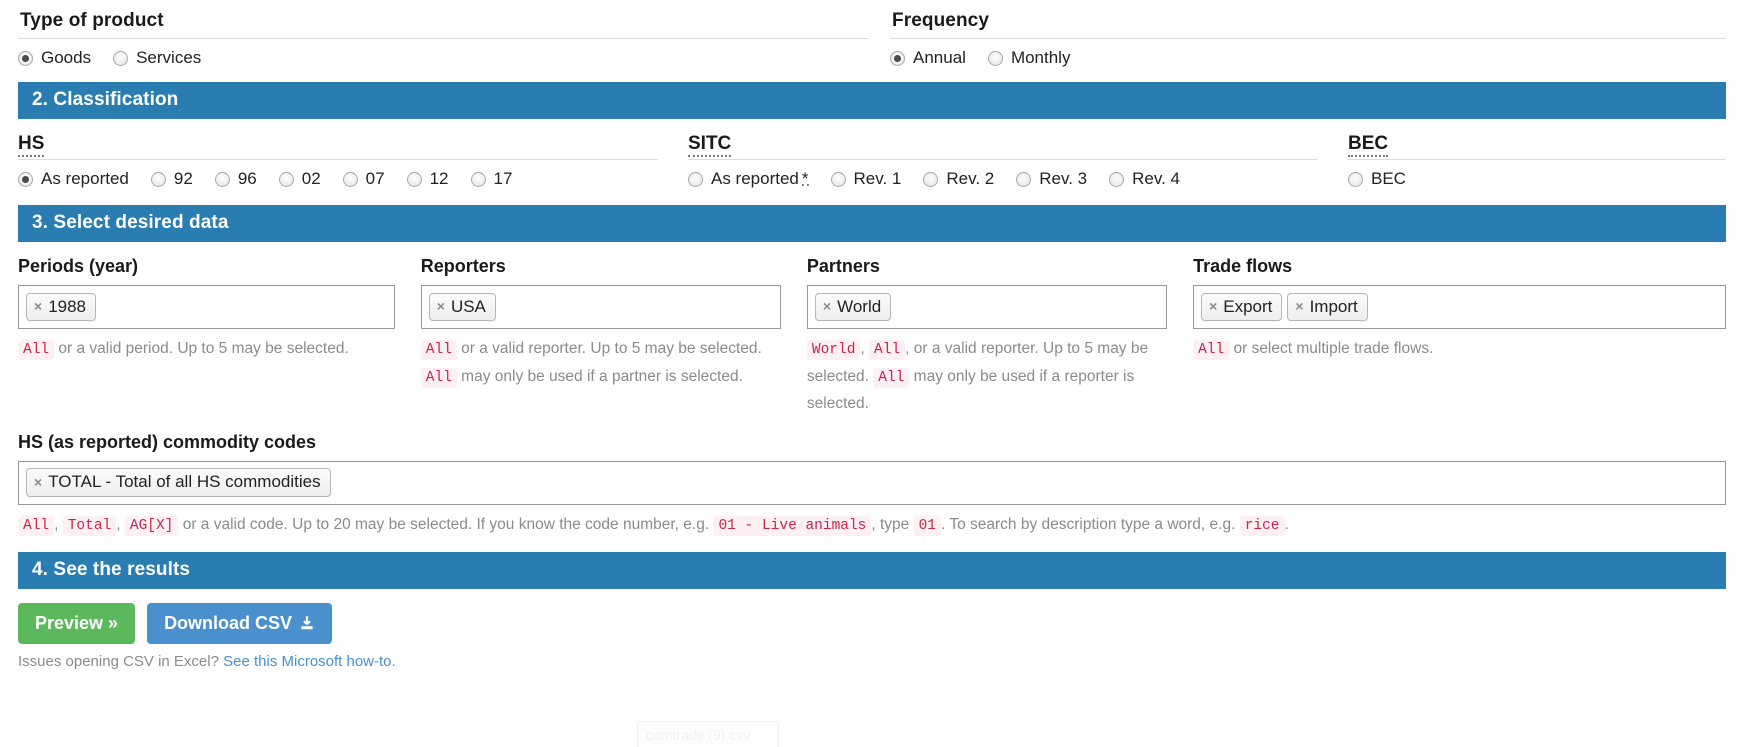 The image size is (1744, 747). Describe the element at coordinates (853, 307) in the screenshot. I see `token-partner-world: × World` at that location.